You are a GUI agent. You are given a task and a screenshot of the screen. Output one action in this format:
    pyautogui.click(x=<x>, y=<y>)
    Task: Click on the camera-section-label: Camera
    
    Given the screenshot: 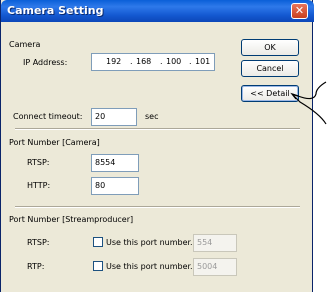 What is the action you would take?
    pyautogui.click(x=25, y=44)
    